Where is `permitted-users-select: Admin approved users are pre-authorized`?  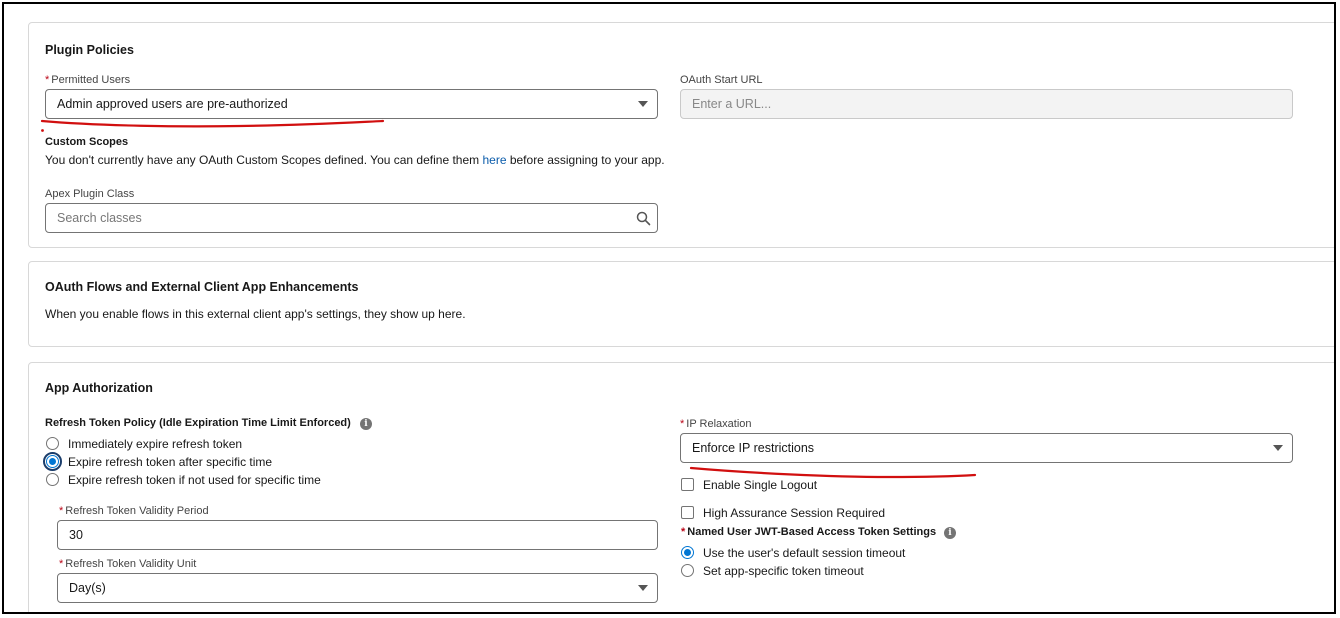 permitted-users-select: Admin approved users are pre-authorized is located at coordinates (351, 104).